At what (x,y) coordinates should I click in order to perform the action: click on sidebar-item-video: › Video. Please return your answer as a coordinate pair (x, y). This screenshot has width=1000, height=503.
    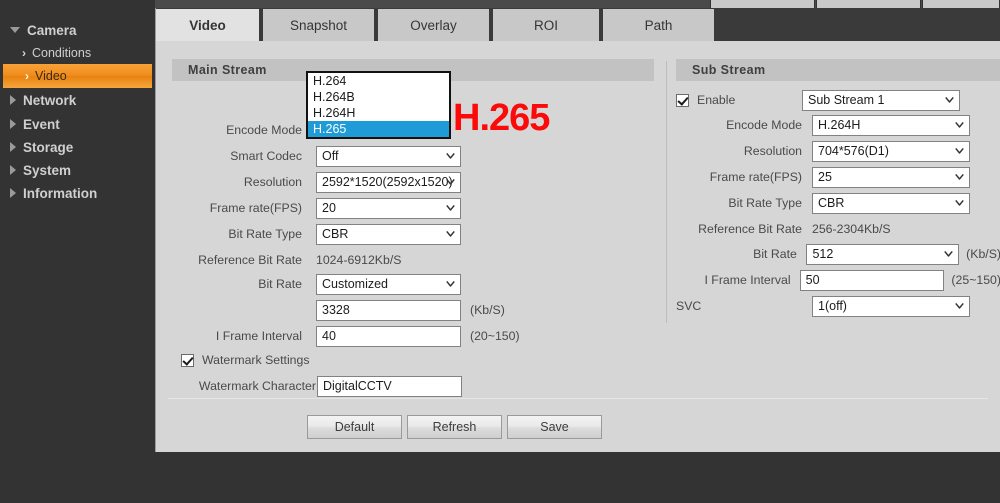
    Looking at the image, I should click on (77, 76).